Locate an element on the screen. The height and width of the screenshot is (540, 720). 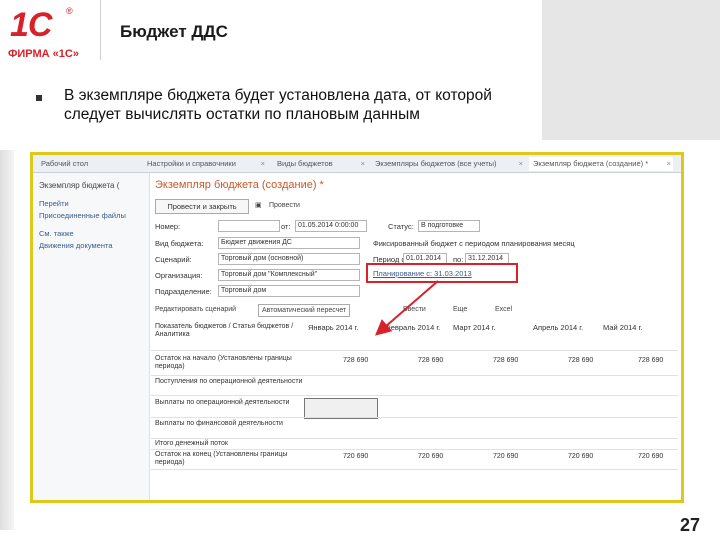
logo-mark: 1С is located at coordinates (31, 25).